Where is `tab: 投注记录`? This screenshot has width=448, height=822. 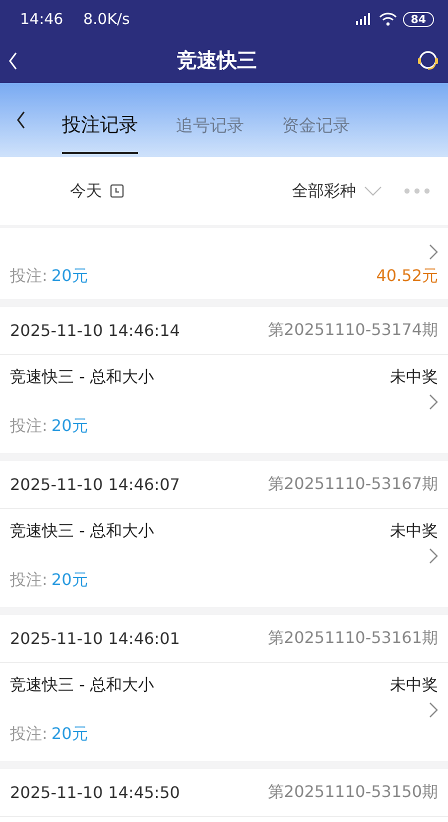 tab: 投注记录 is located at coordinates (100, 126).